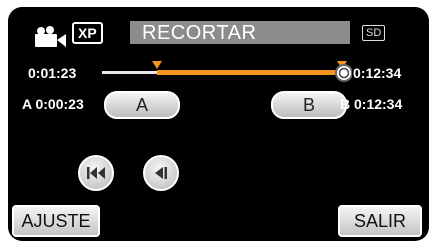 The width and height of the screenshot is (437, 248). I want to click on frame-back-button, so click(161, 173).